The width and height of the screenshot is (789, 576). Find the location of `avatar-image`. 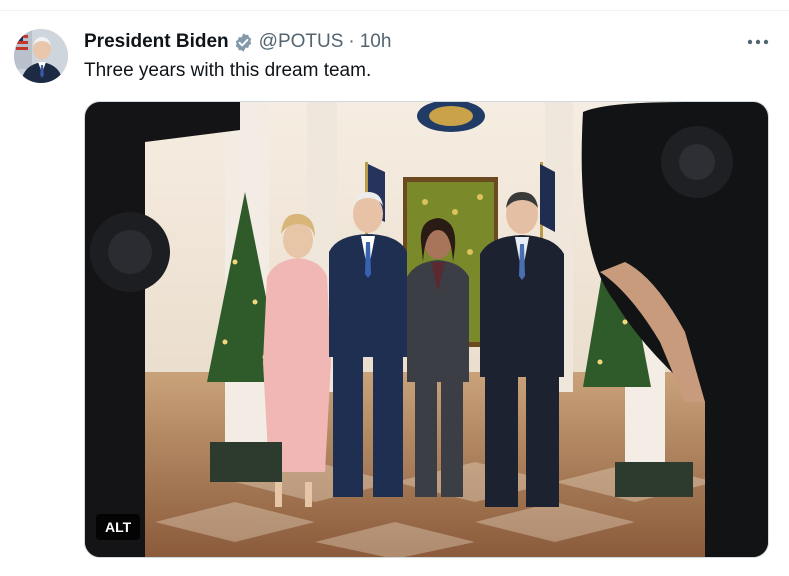

avatar-image is located at coordinates (41, 56).